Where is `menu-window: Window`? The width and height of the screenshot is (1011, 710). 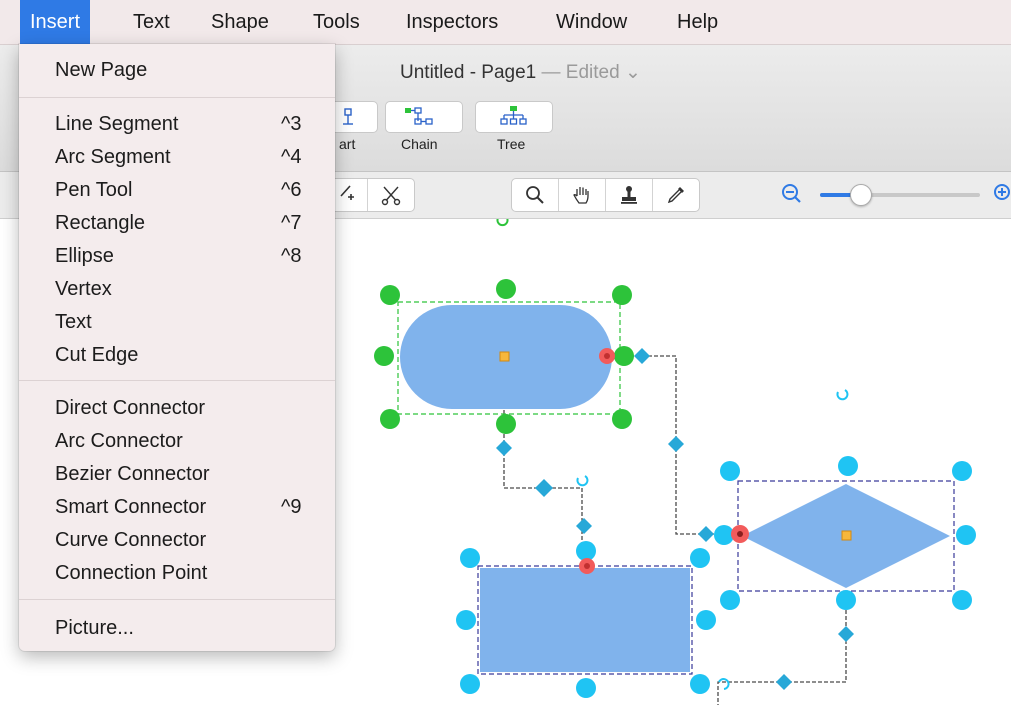 menu-window: Window is located at coordinates (591, 22).